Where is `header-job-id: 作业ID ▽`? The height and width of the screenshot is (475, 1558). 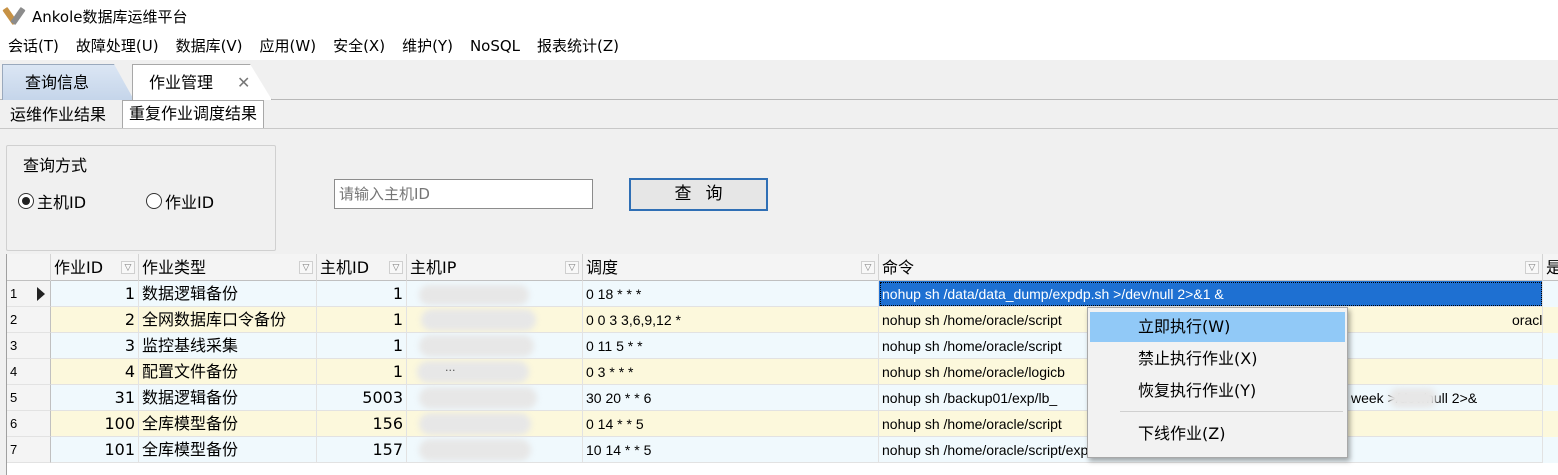
header-job-id: 作业ID ▽ is located at coordinates (95, 267).